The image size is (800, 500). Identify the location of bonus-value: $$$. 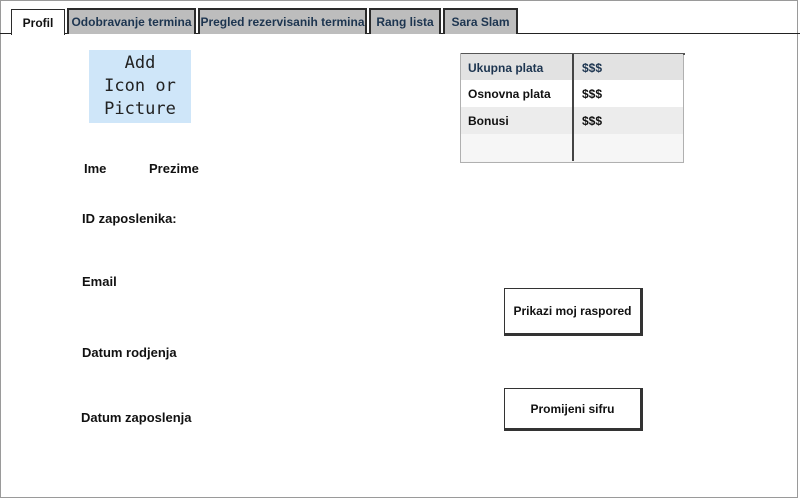
(627, 120).